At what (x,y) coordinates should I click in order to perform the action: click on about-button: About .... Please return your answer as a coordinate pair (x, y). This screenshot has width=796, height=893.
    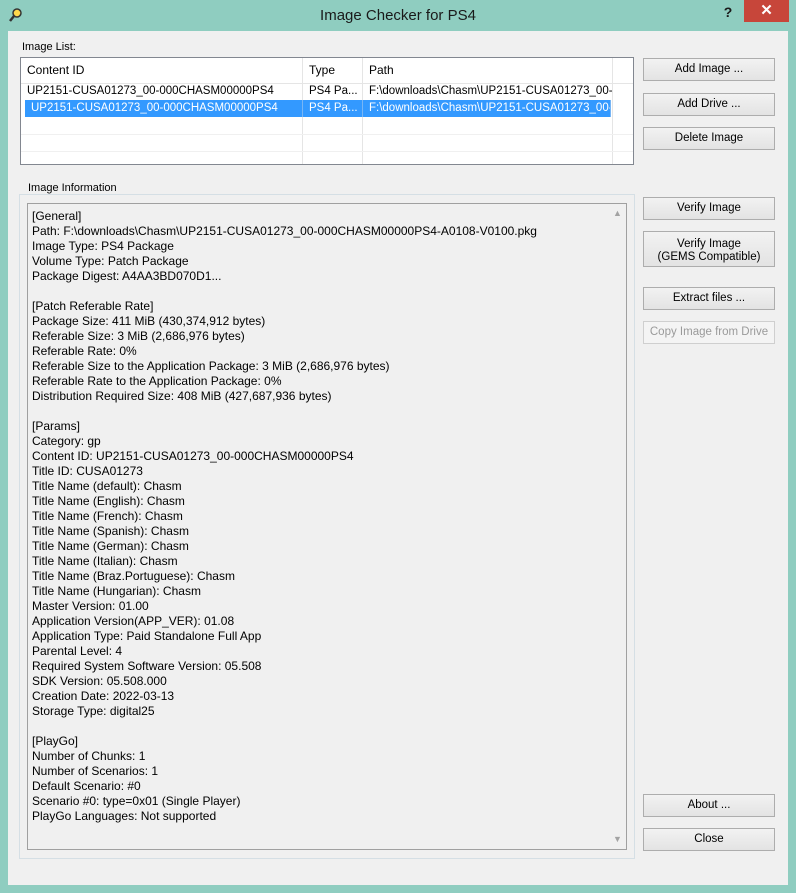
    Looking at the image, I should click on (709, 805).